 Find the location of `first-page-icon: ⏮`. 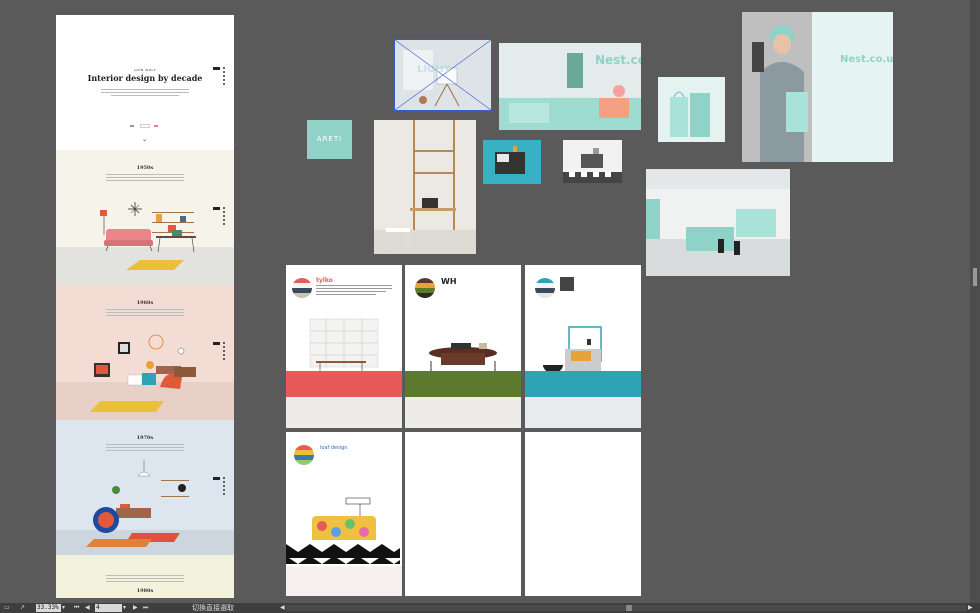

first-page-icon: ⏮ is located at coordinates (76, 608).